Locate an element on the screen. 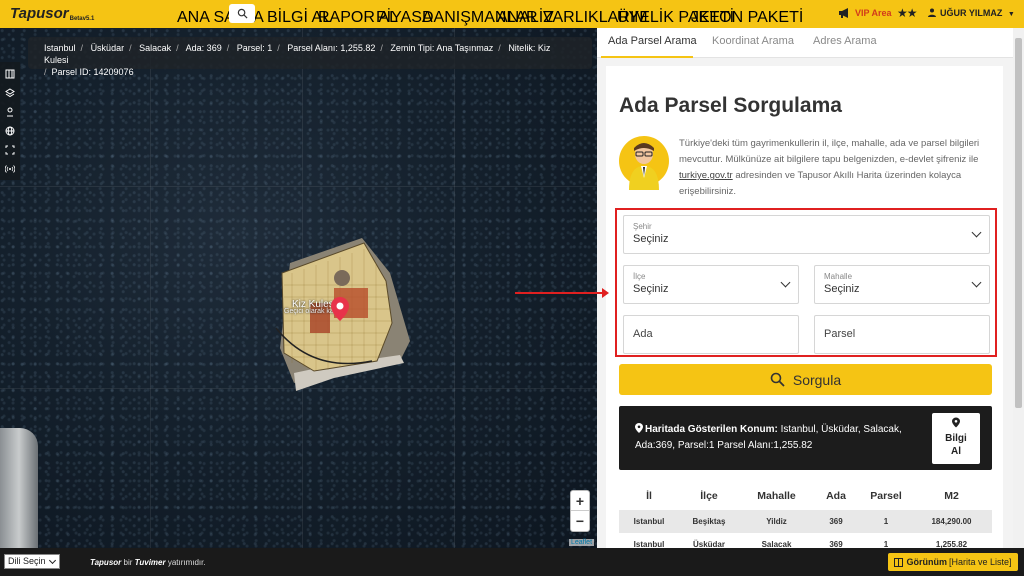  col-header-district: İlçe is located at coordinates (709, 496).